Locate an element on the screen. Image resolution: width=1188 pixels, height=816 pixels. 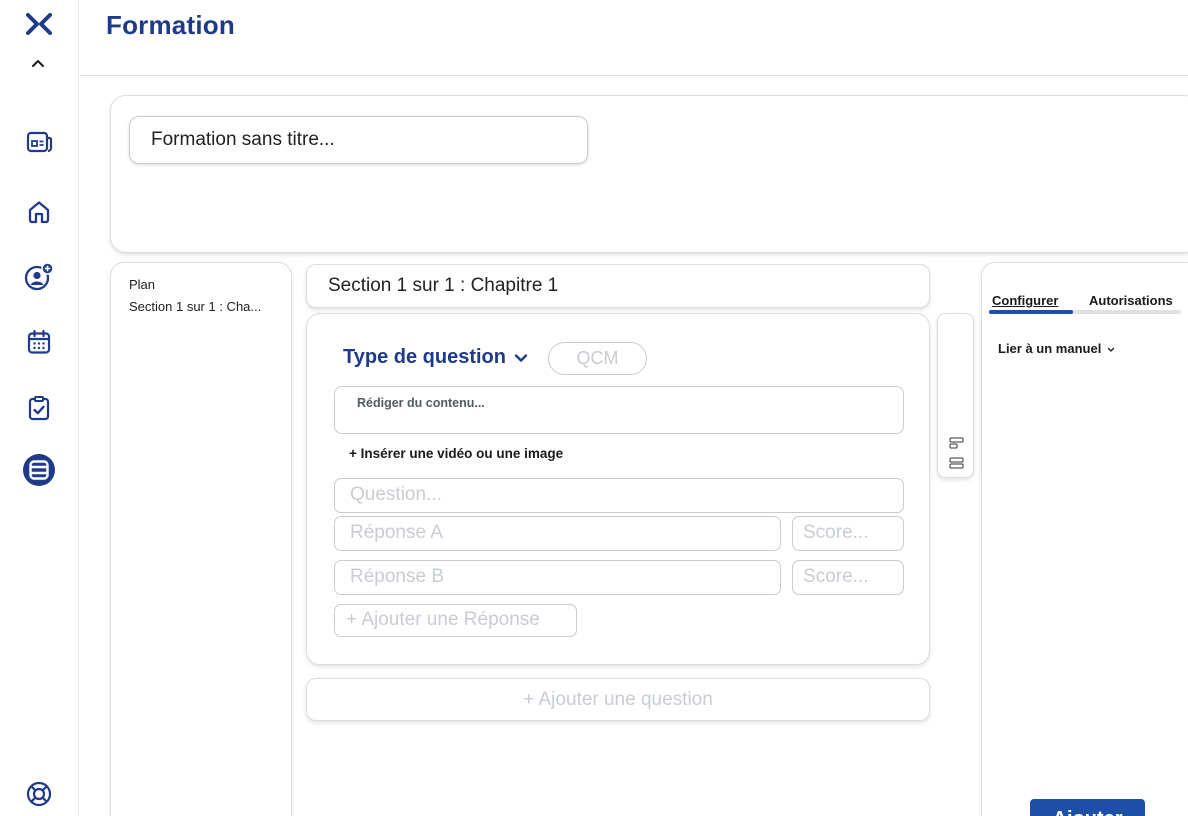
submit-add-button: Ajouter is located at coordinates (1087, 807).